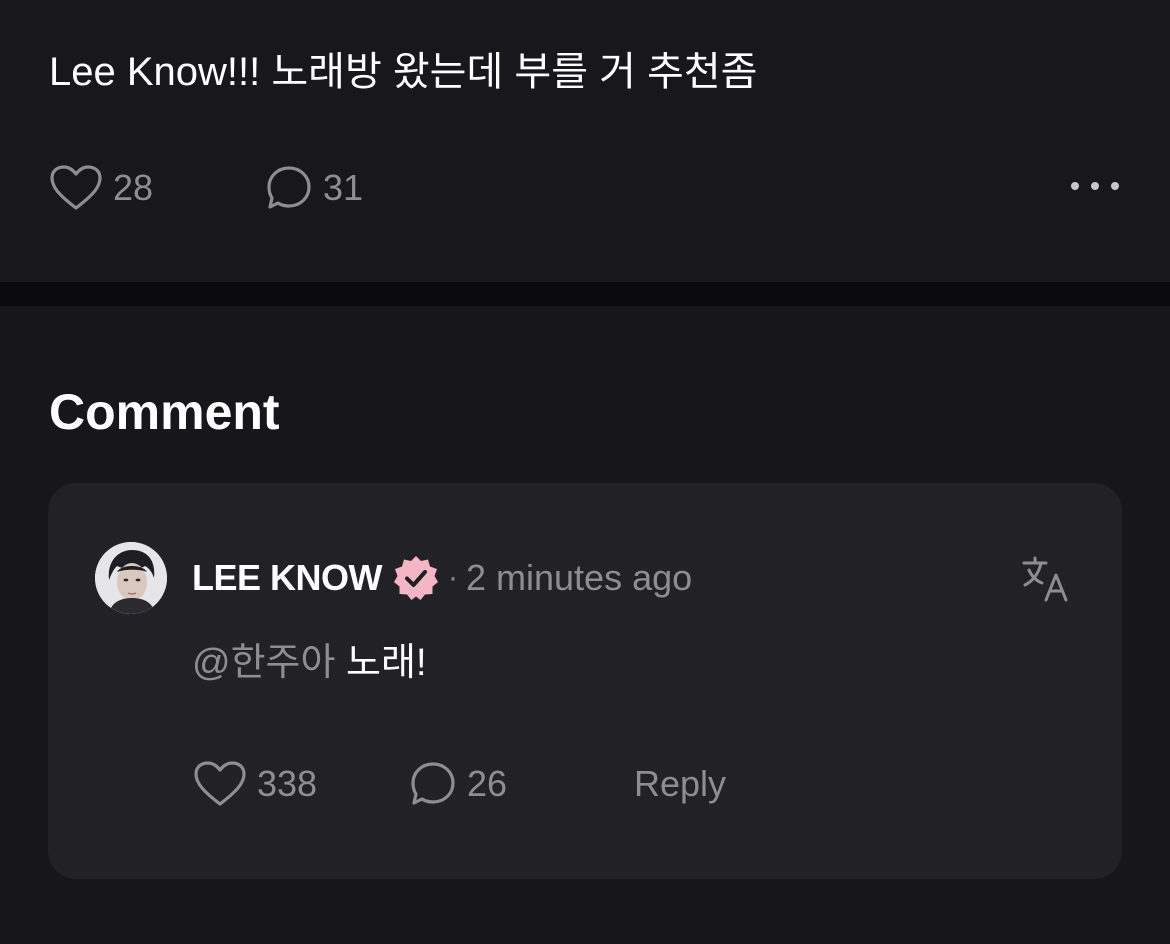 This screenshot has width=1170, height=944. I want to click on comment-body: @한주아 노래!, so click(309, 663).